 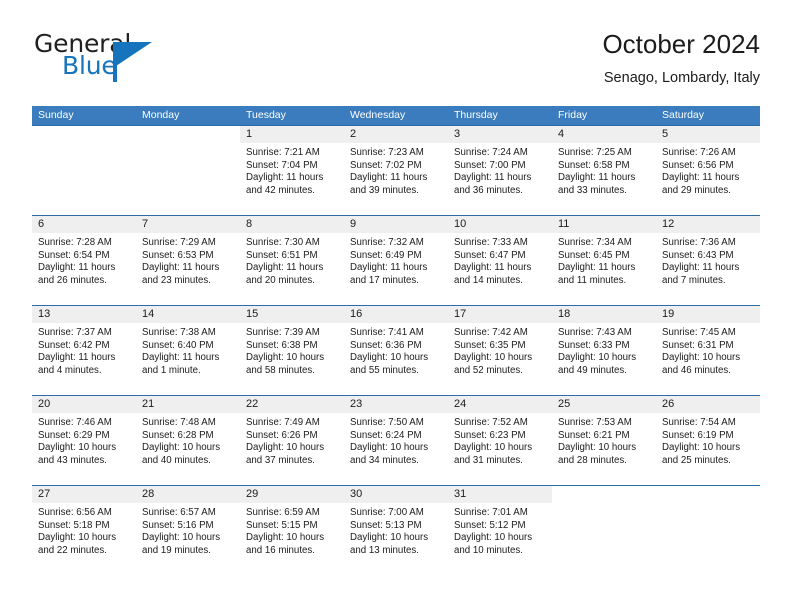 What do you see at coordinates (595, 242) in the screenshot?
I see `sunrise-text: Sunrise: 7:34 AM` at bounding box center [595, 242].